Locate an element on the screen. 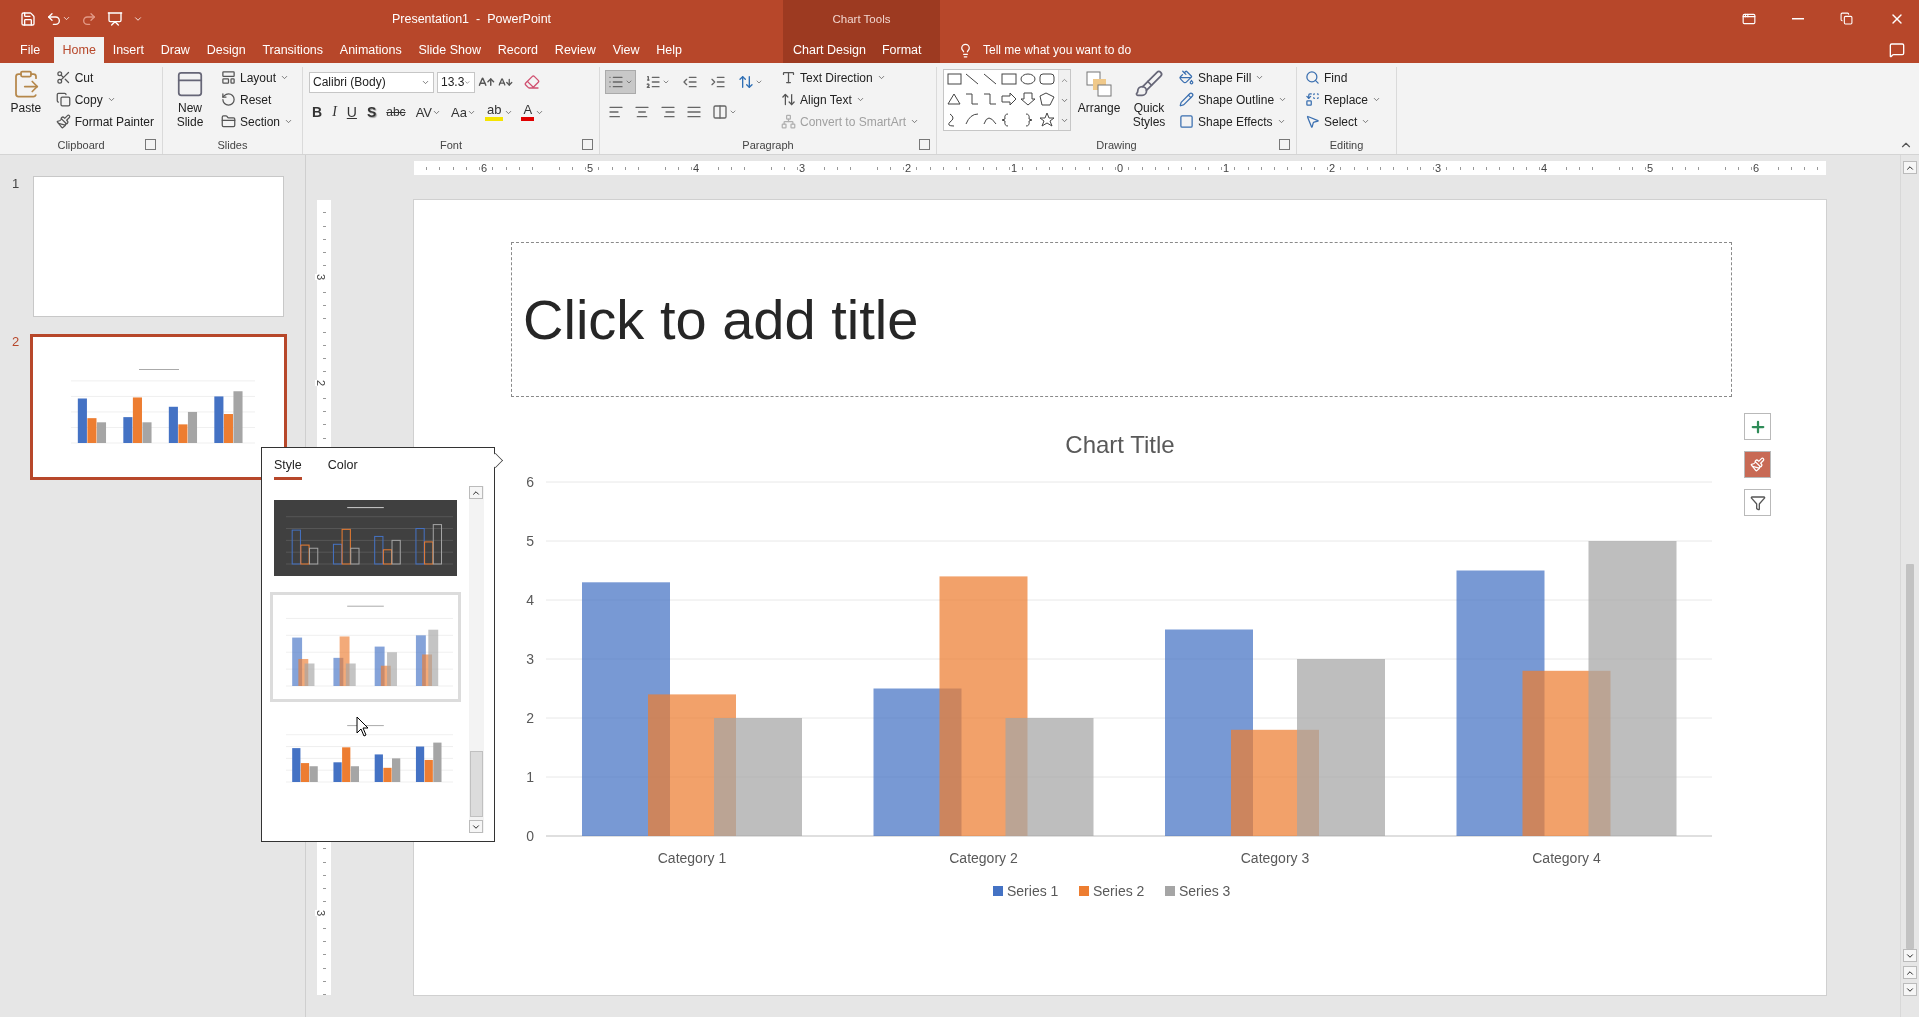 The width and height of the screenshot is (1919, 1017). format-button: AV is located at coordinates (428, 112).